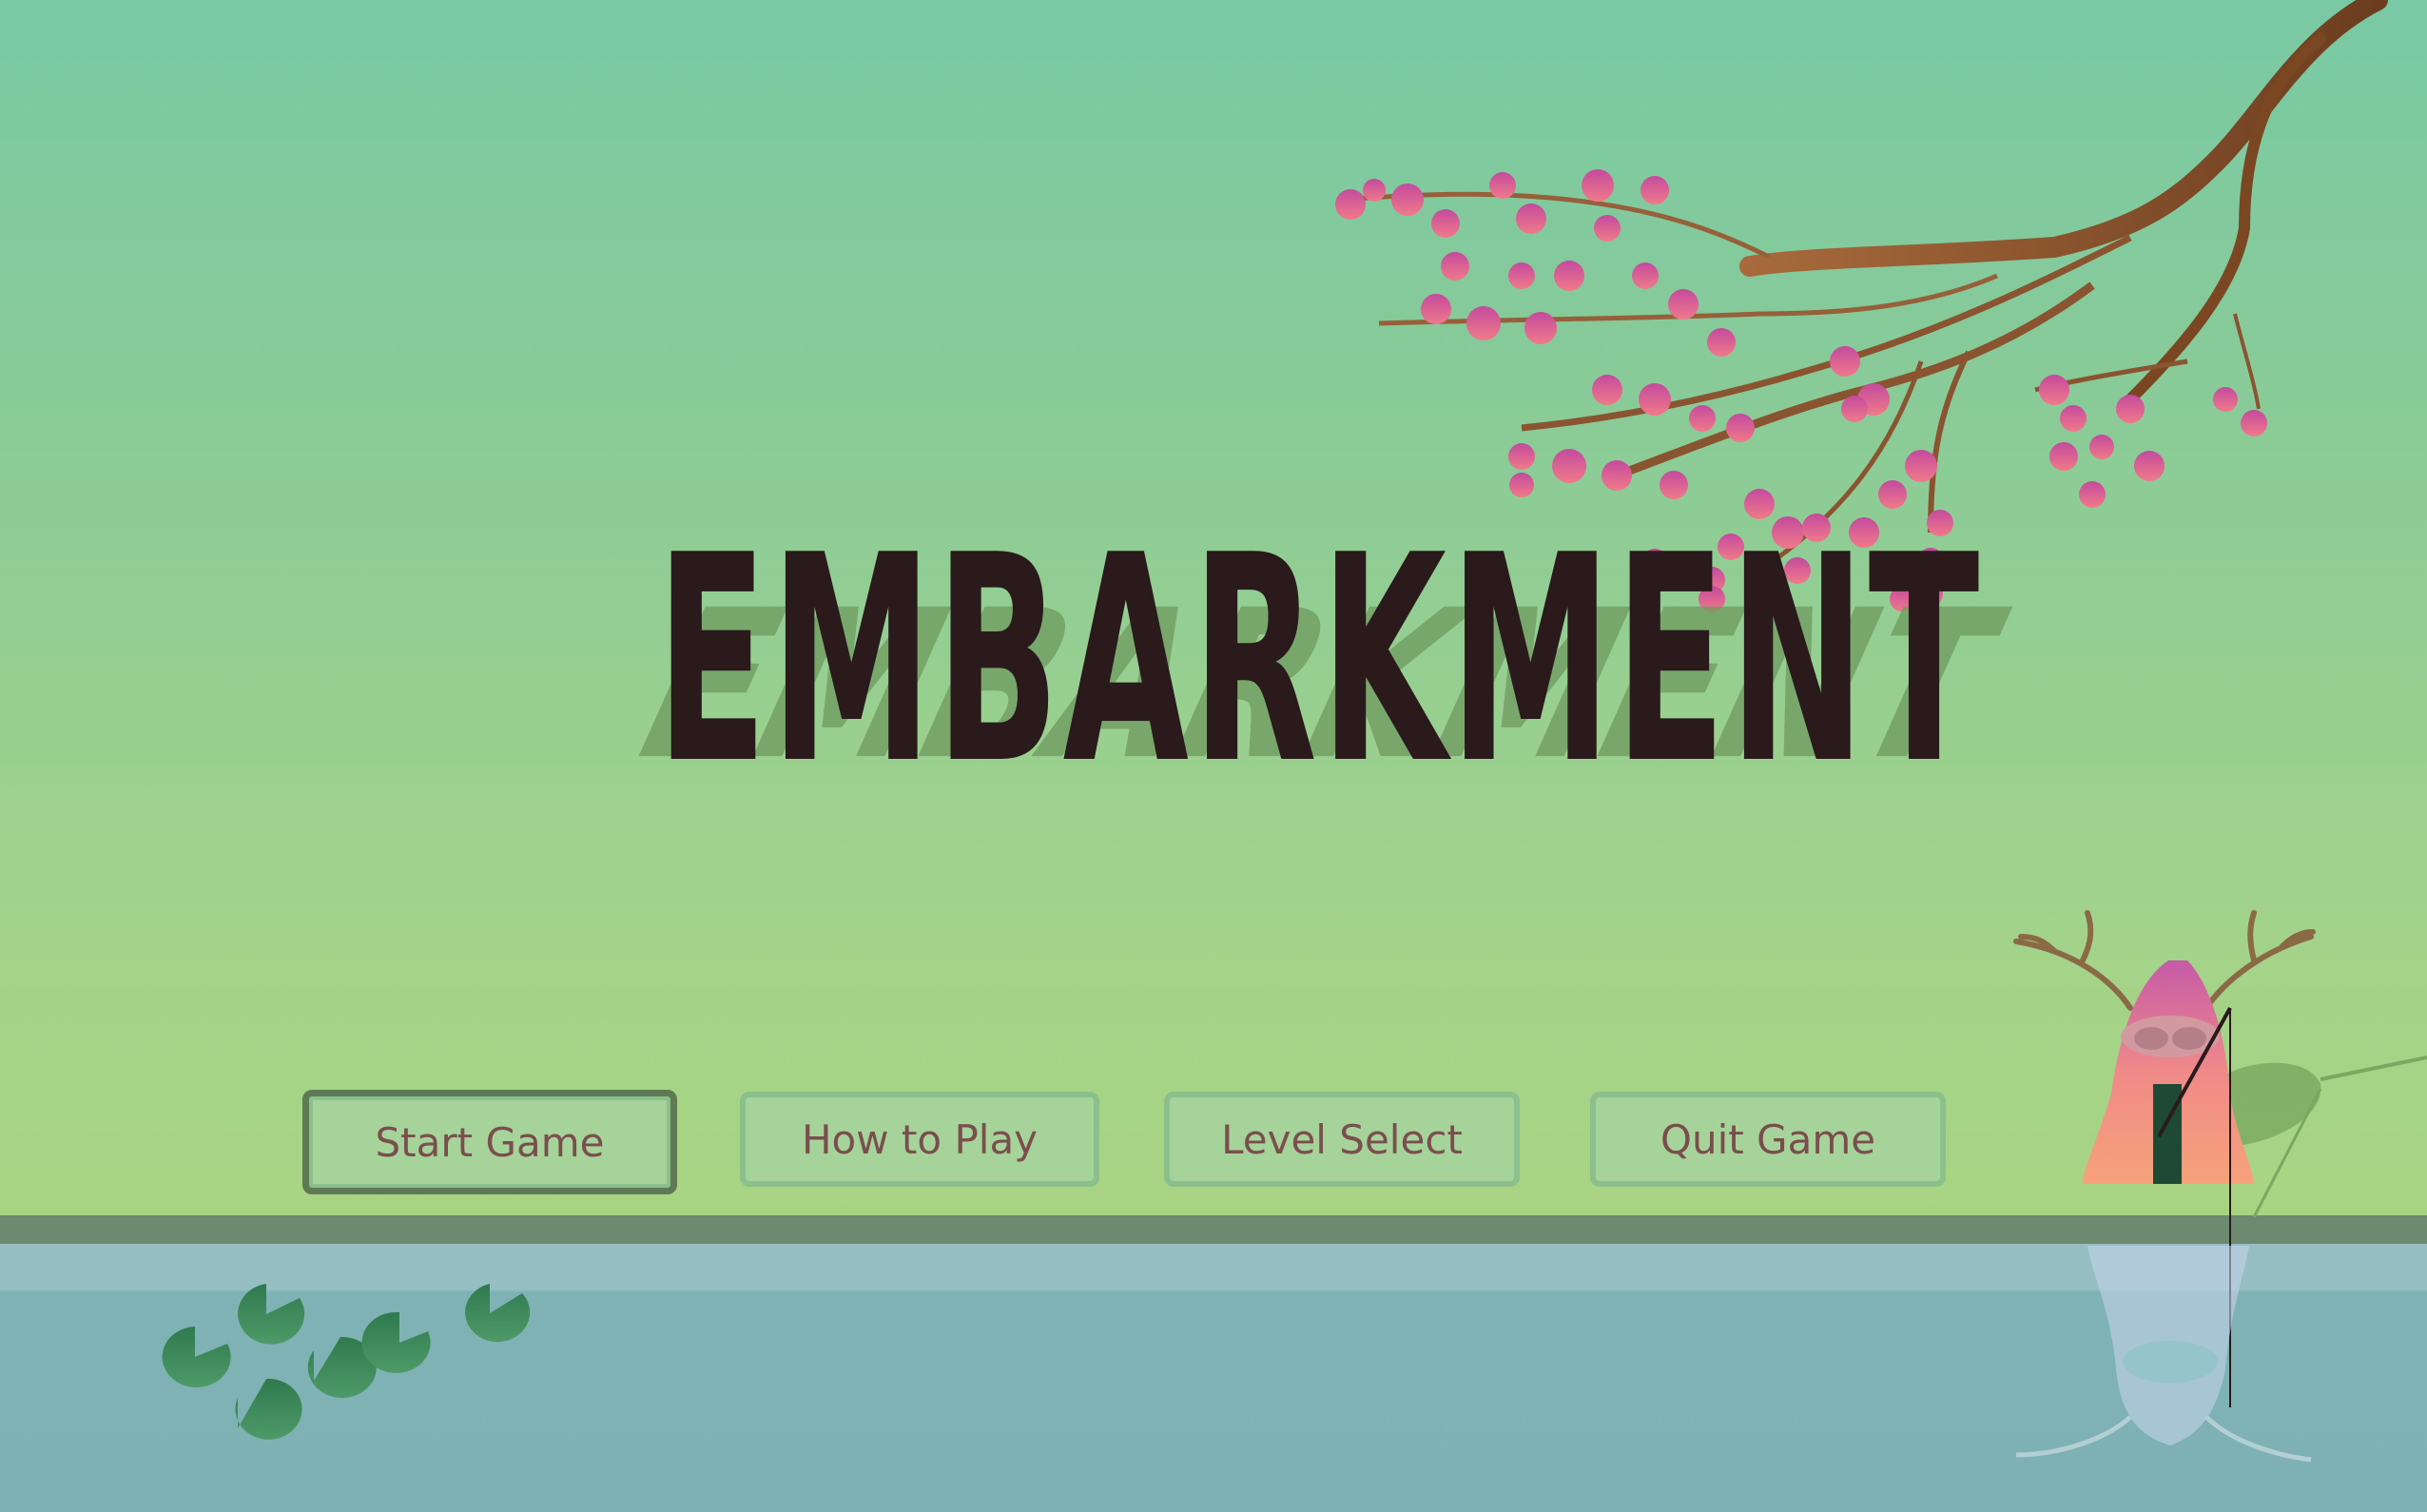 The image size is (2427, 1512). What do you see at coordinates (346, 1362) in the screenshot?
I see `lily-pad-icon` at bounding box center [346, 1362].